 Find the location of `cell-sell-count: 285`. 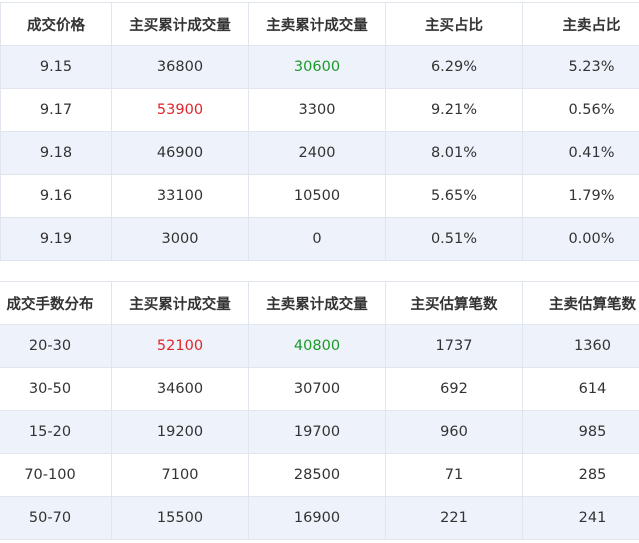

cell-sell-count: 285 is located at coordinates (580, 475).